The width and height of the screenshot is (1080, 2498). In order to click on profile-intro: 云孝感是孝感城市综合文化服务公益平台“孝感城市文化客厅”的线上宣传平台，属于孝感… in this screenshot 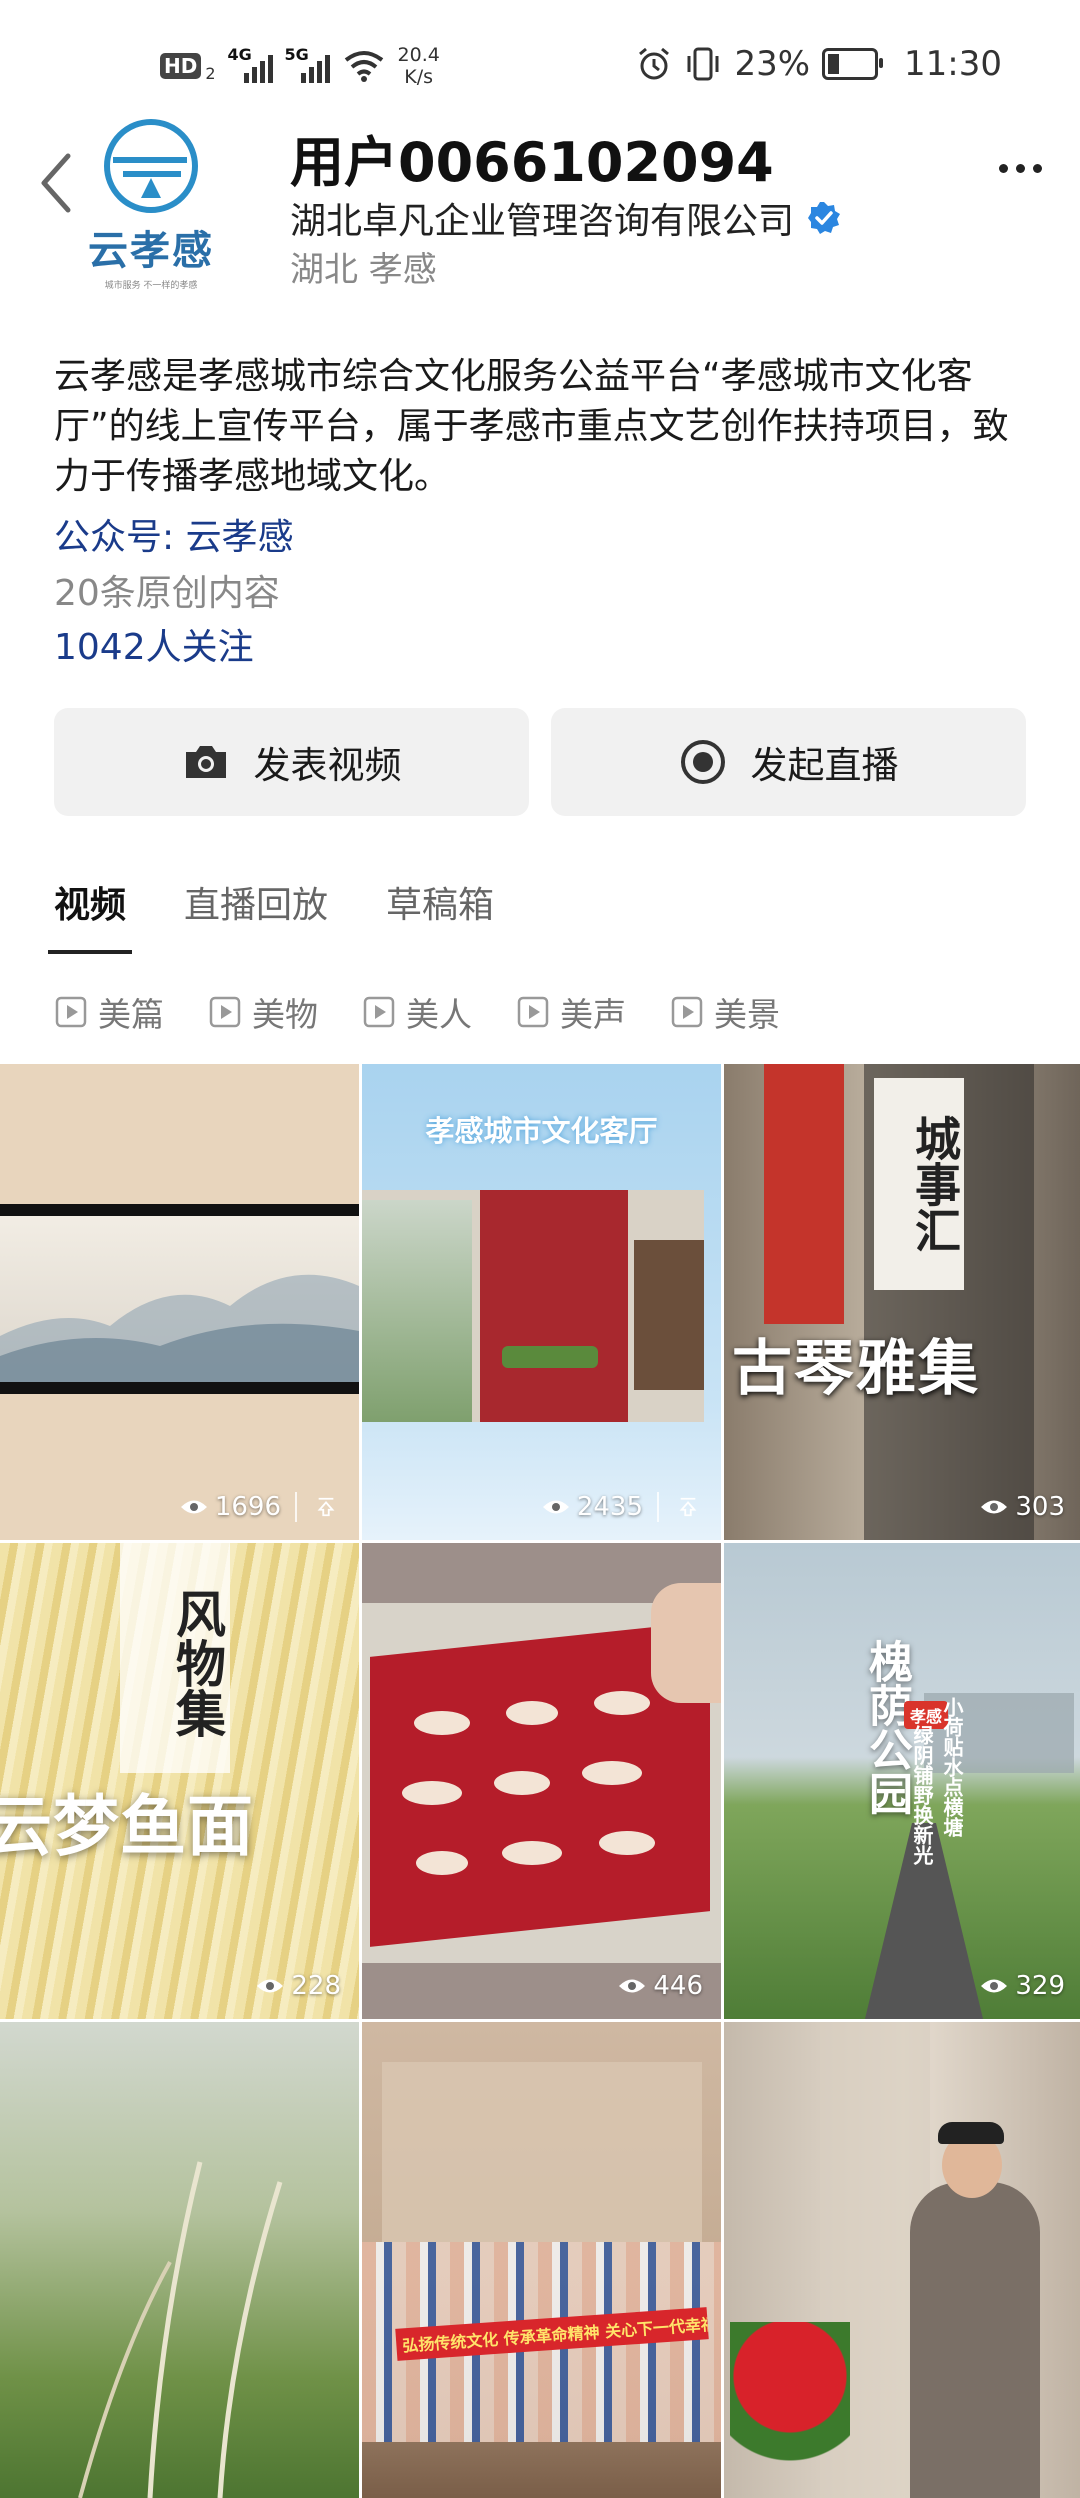, I will do `click(531, 426)`.